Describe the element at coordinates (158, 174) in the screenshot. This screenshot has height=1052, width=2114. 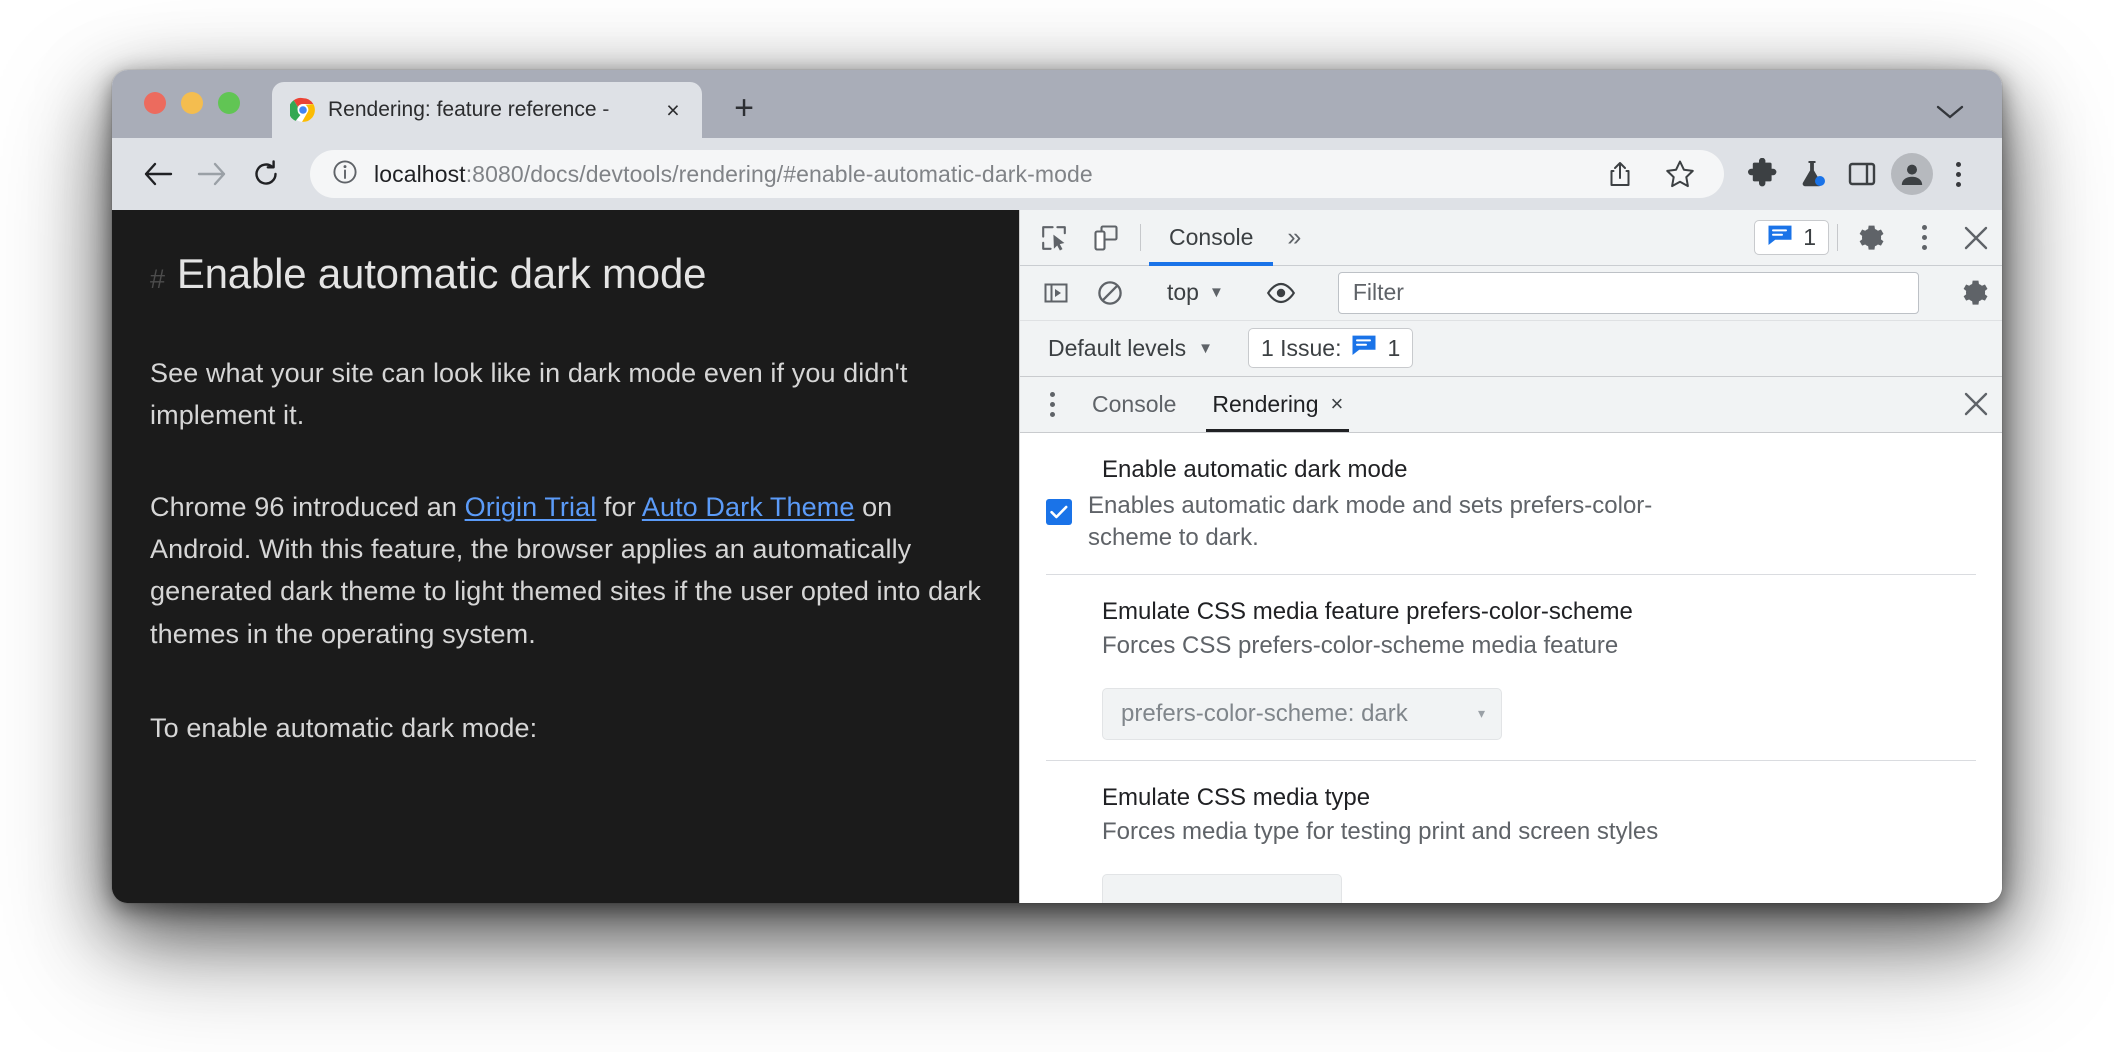
I see `back-button` at that location.